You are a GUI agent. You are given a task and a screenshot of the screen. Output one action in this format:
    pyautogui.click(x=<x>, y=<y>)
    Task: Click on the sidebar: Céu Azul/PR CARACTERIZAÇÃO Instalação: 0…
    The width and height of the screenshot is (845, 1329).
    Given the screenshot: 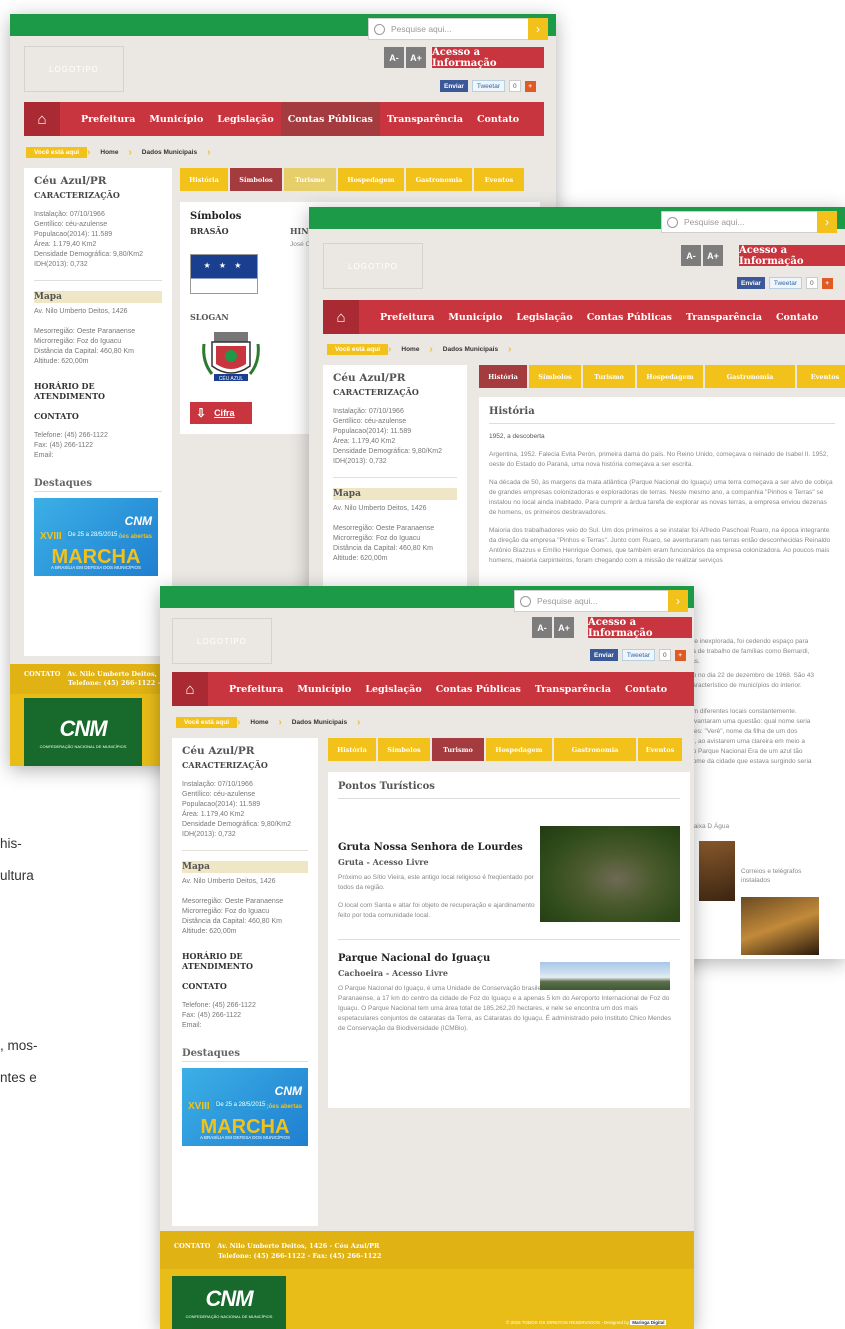 What is the action you would take?
    pyautogui.click(x=98, y=412)
    